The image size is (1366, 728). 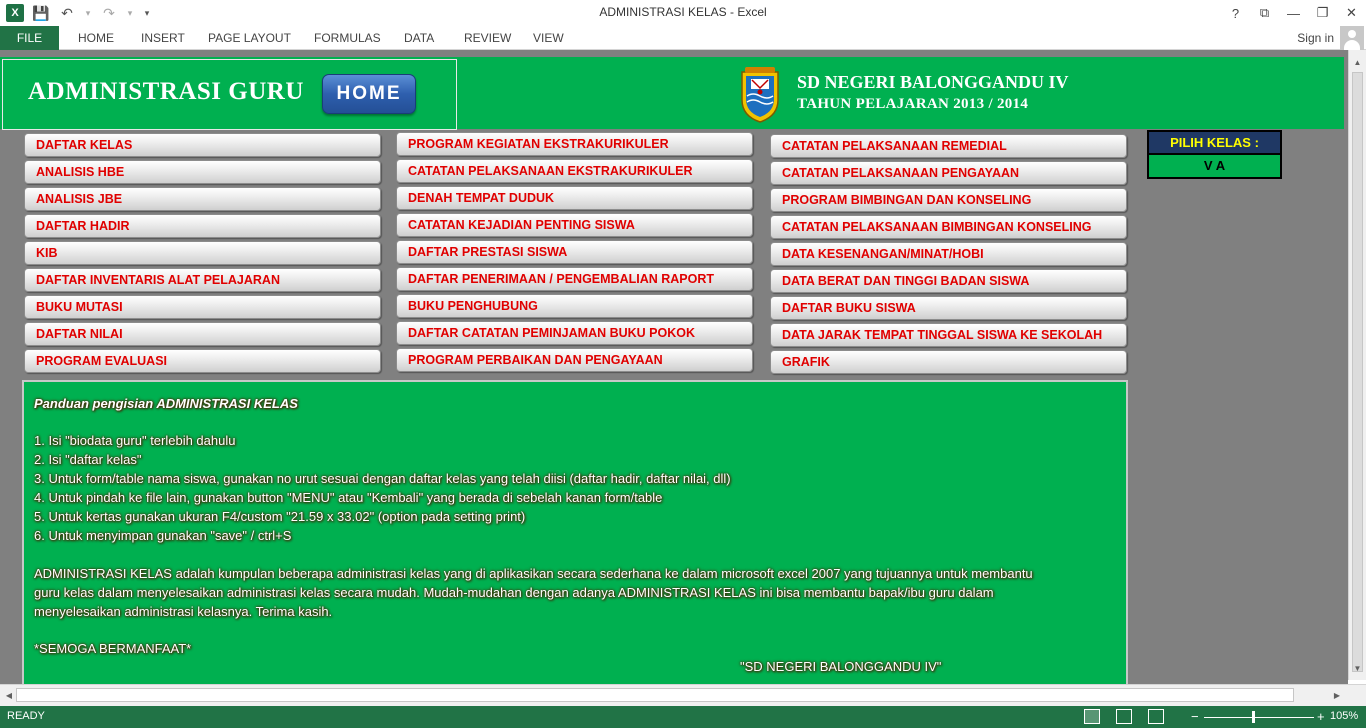 What do you see at coordinates (347, 38) in the screenshot?
I see `tab-formulas: FORMULAS` at bounding box center [347, 38].